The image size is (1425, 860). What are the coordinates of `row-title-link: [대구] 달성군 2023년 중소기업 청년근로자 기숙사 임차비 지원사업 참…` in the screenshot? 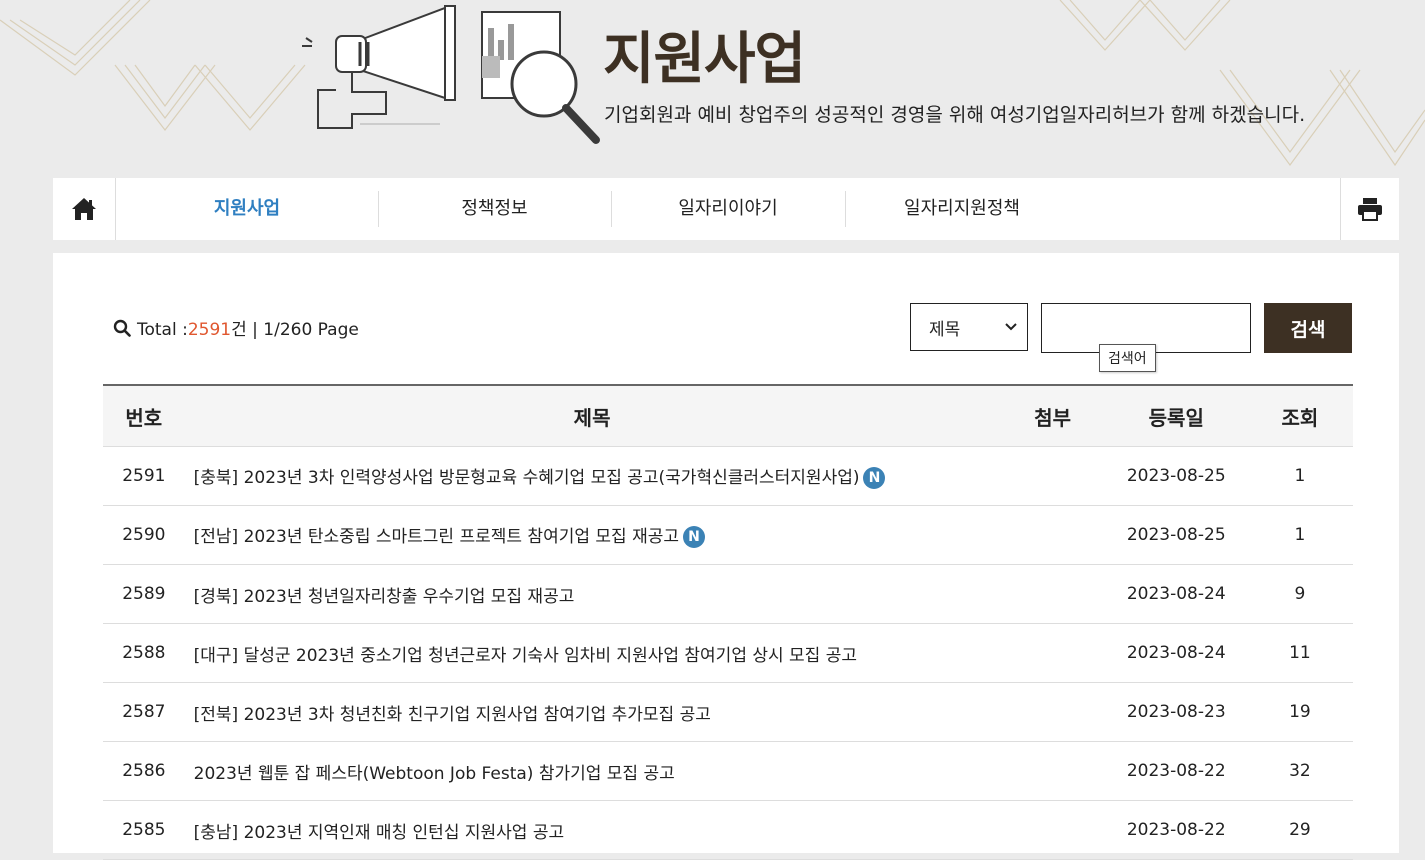 It's located at (525, 656).